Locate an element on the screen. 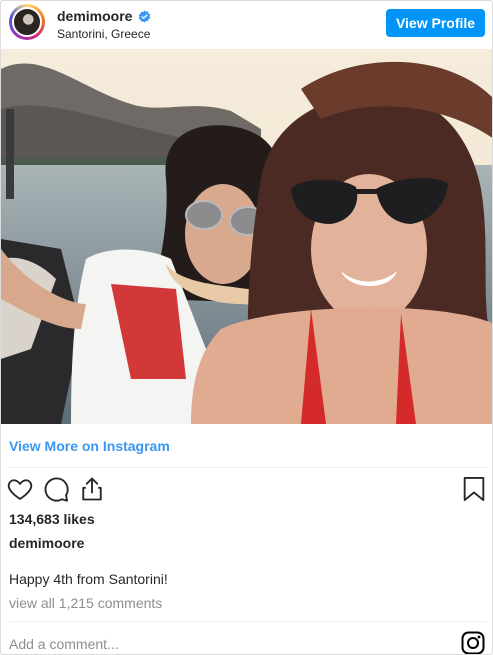 This screenshot has width=493, height=655. likes-count: 134,683 likes is located at coordinates (52, 519).